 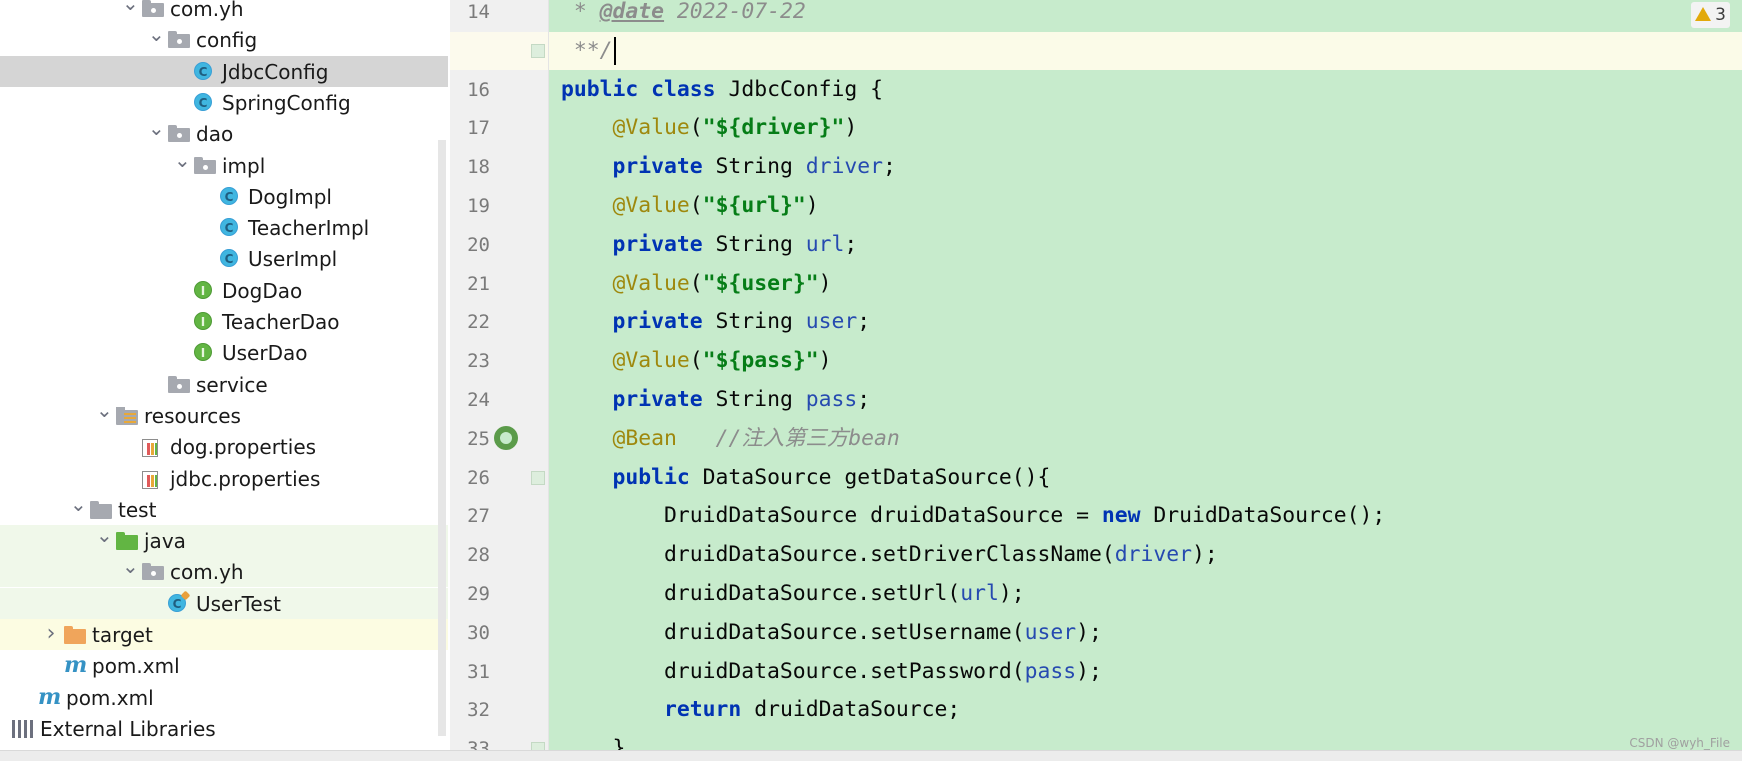 What do you see at coordinates (224, 165) in the screenshot?
I see `tree-item: ⌄ impl` at bounding box center [224, 165].